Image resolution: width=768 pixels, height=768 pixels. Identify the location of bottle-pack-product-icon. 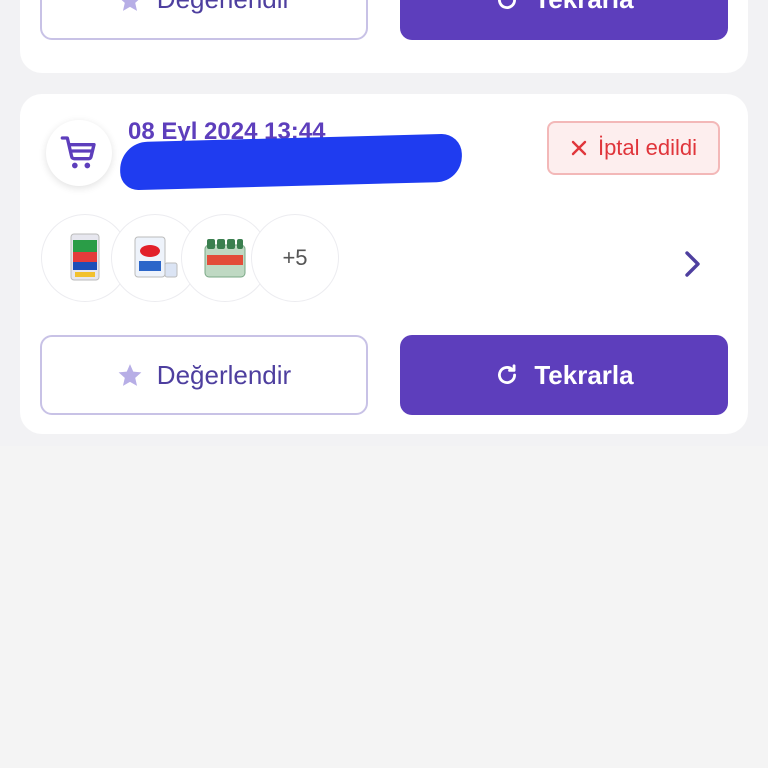
(225, 258).